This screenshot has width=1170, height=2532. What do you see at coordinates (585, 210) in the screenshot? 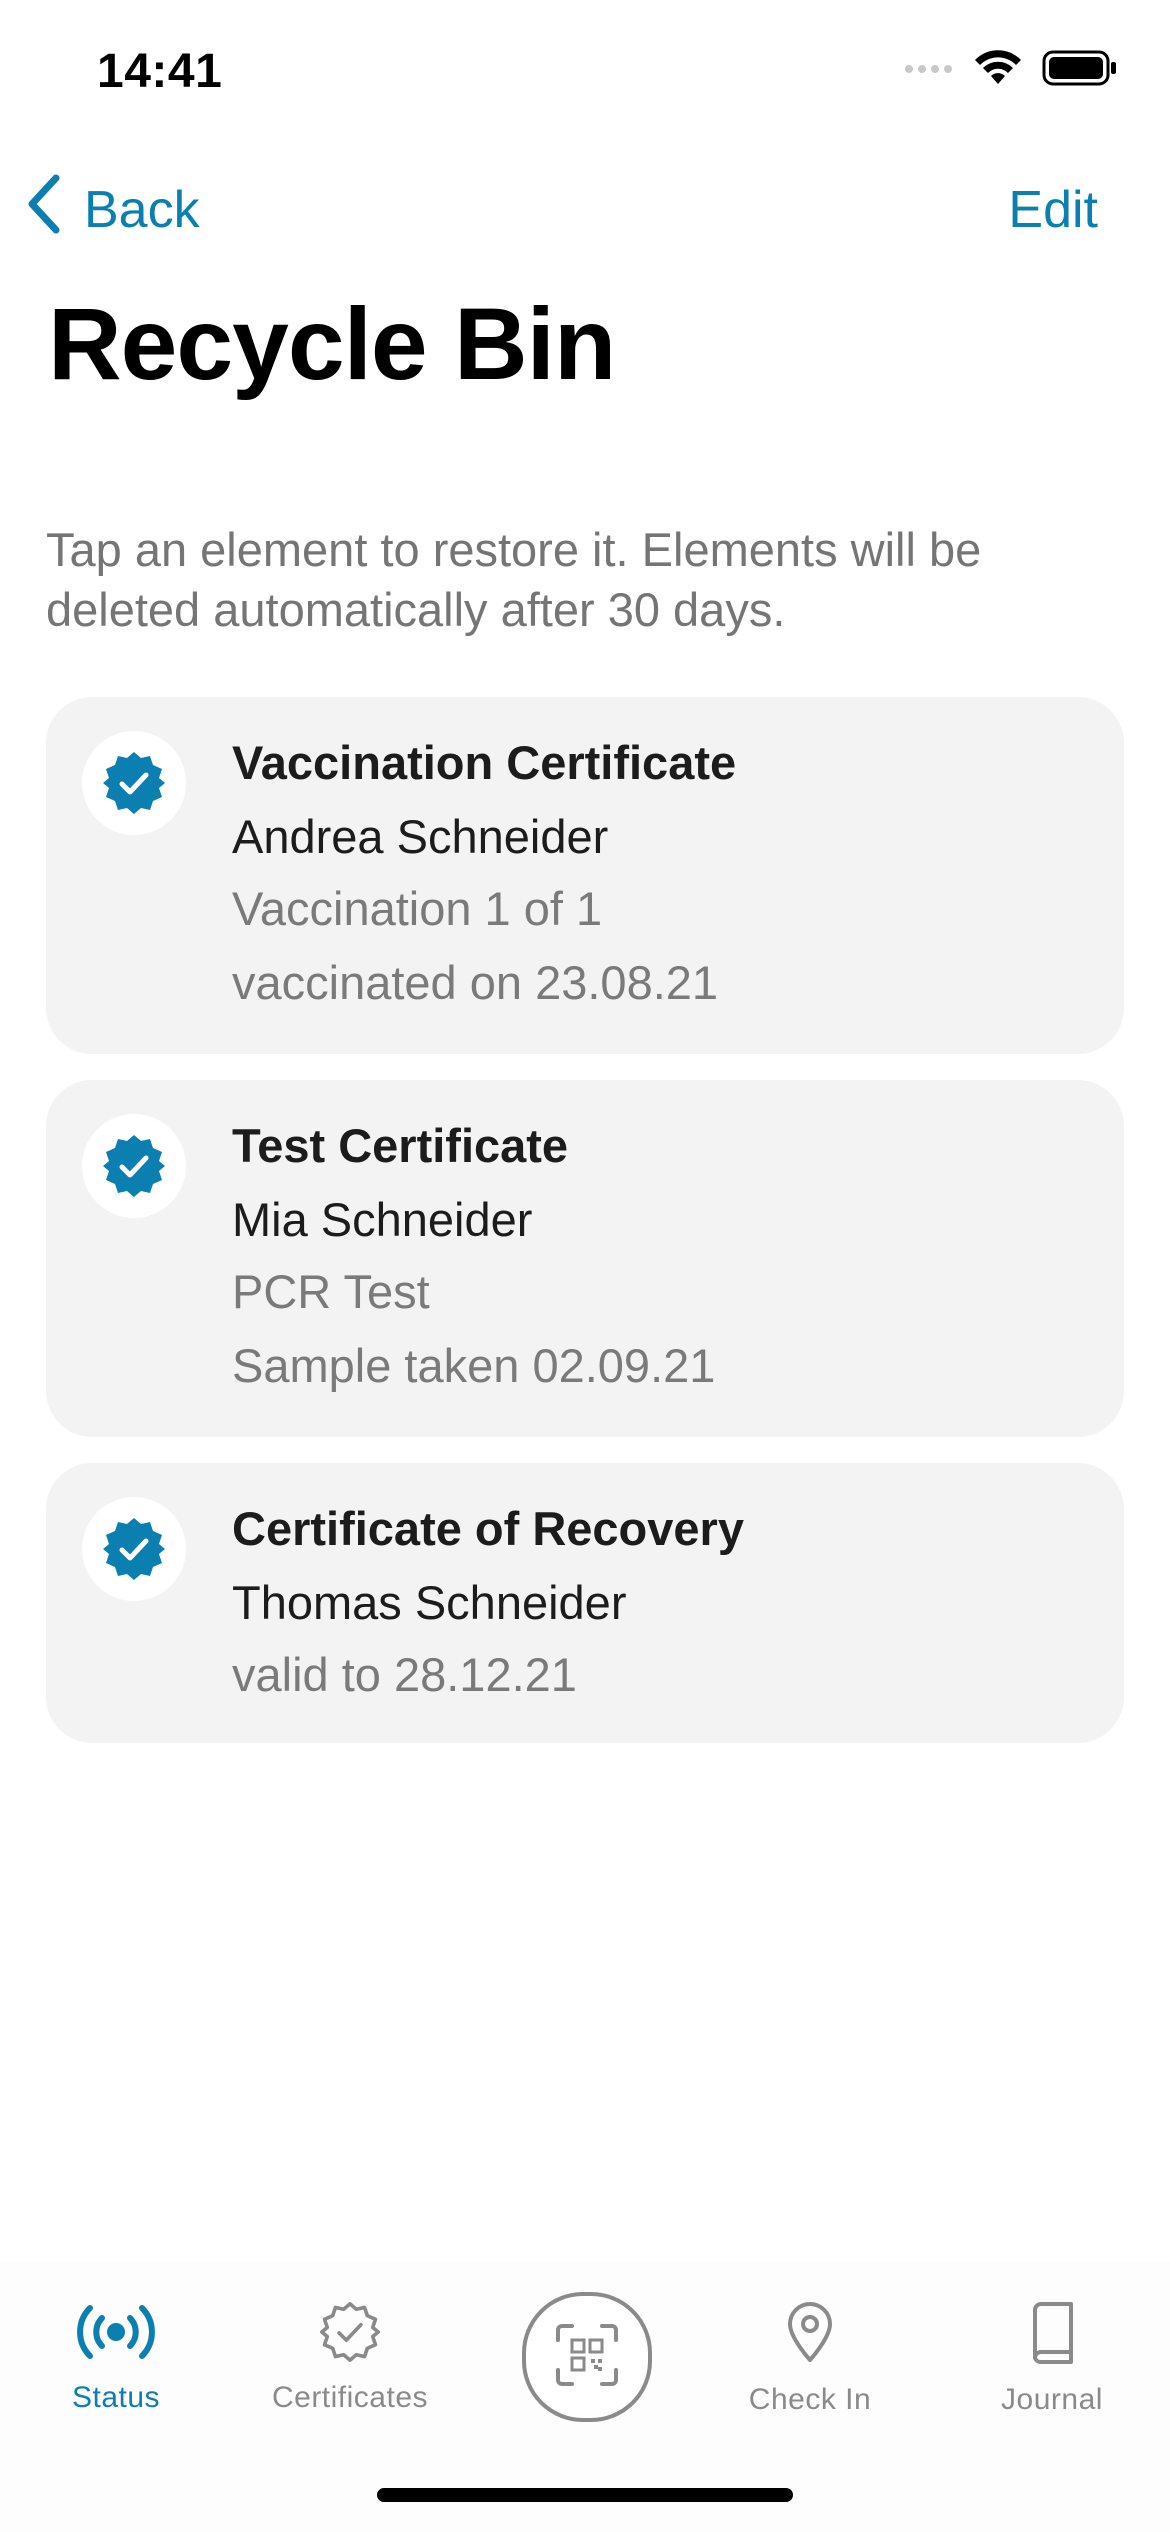
I see `navigation-bar: Back Edit` at bounding box center [585, 210].